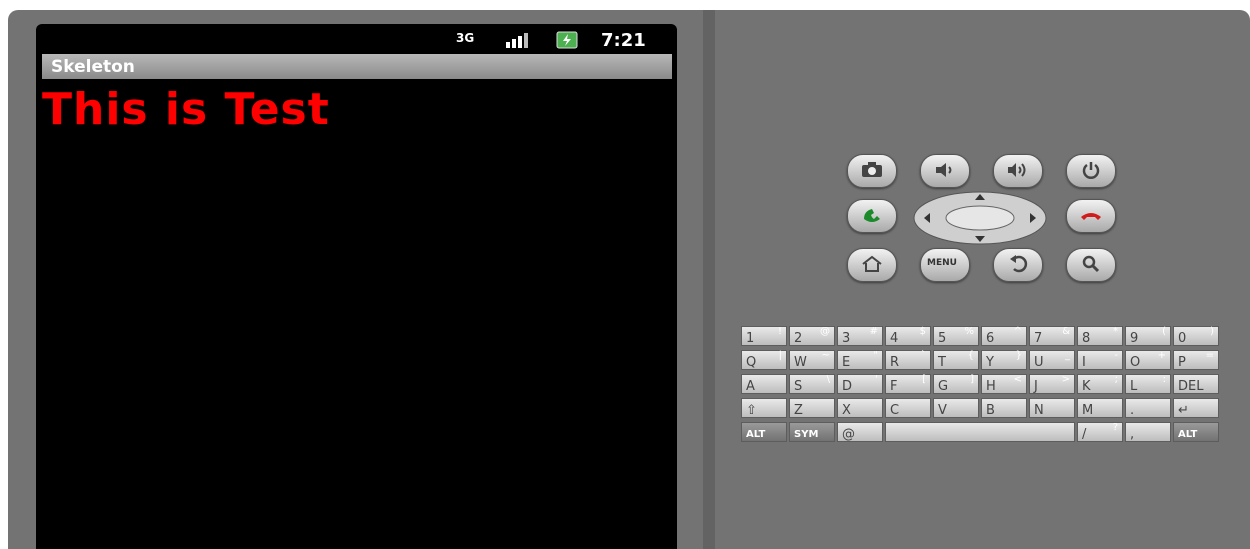  Describe the element at coordinates (1088, 410) in the screenshot. I see `key-label: M` at that location.